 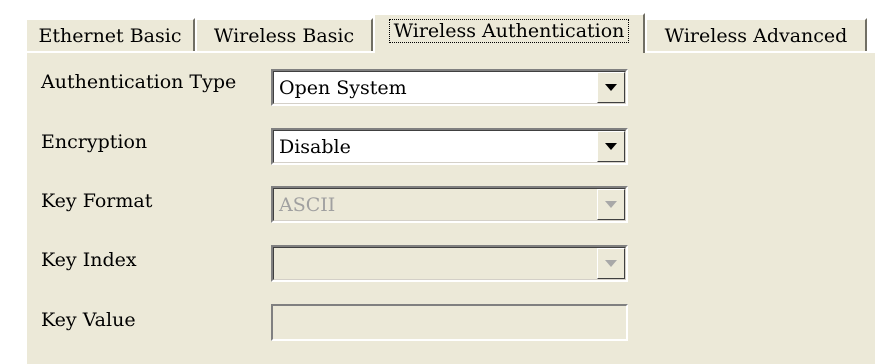 I want to click on tab-wireless-basic: Wireless Basic, so click(x=284, y=34).